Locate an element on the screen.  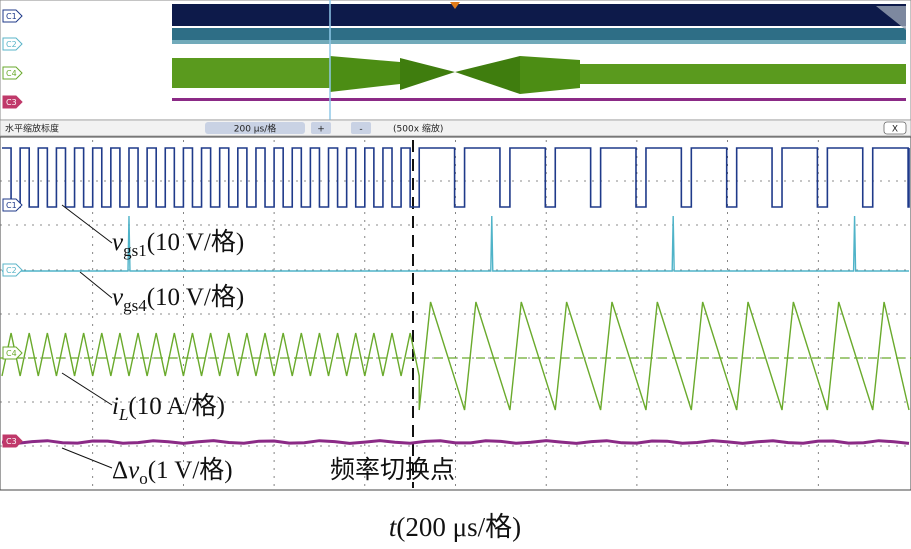
main-tag-label: C4 is located at coordinates (11, 353).